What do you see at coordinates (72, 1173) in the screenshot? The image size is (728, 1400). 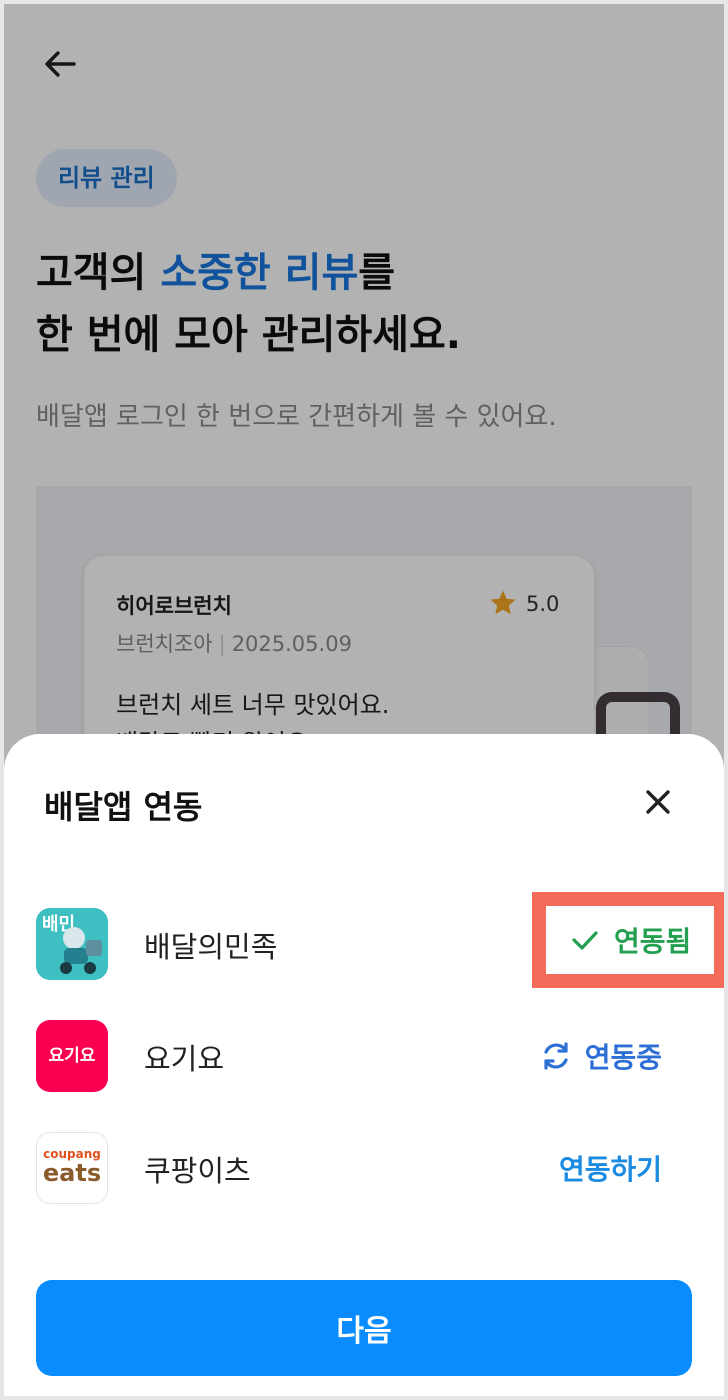 I see `coupang-icon-text-big: eats` at bounding box center [72, 1173].